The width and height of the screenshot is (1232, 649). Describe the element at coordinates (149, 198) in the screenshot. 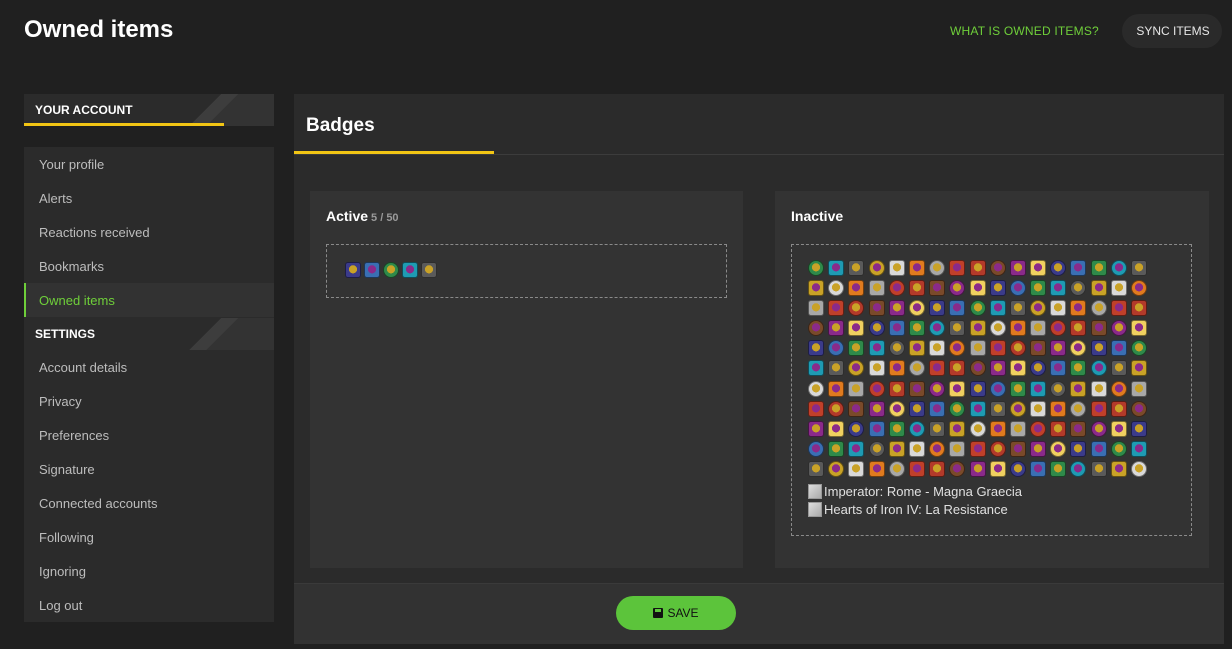

I see `sidebar-item-alerts: Alerts` at that location.